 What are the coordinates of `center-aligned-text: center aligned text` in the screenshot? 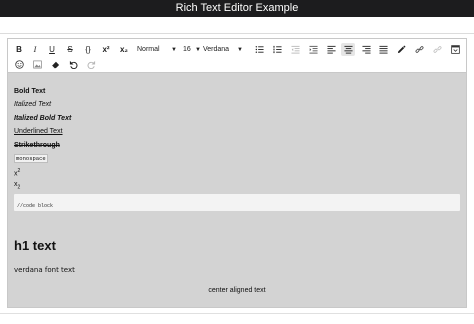 It's located at (237, 290).